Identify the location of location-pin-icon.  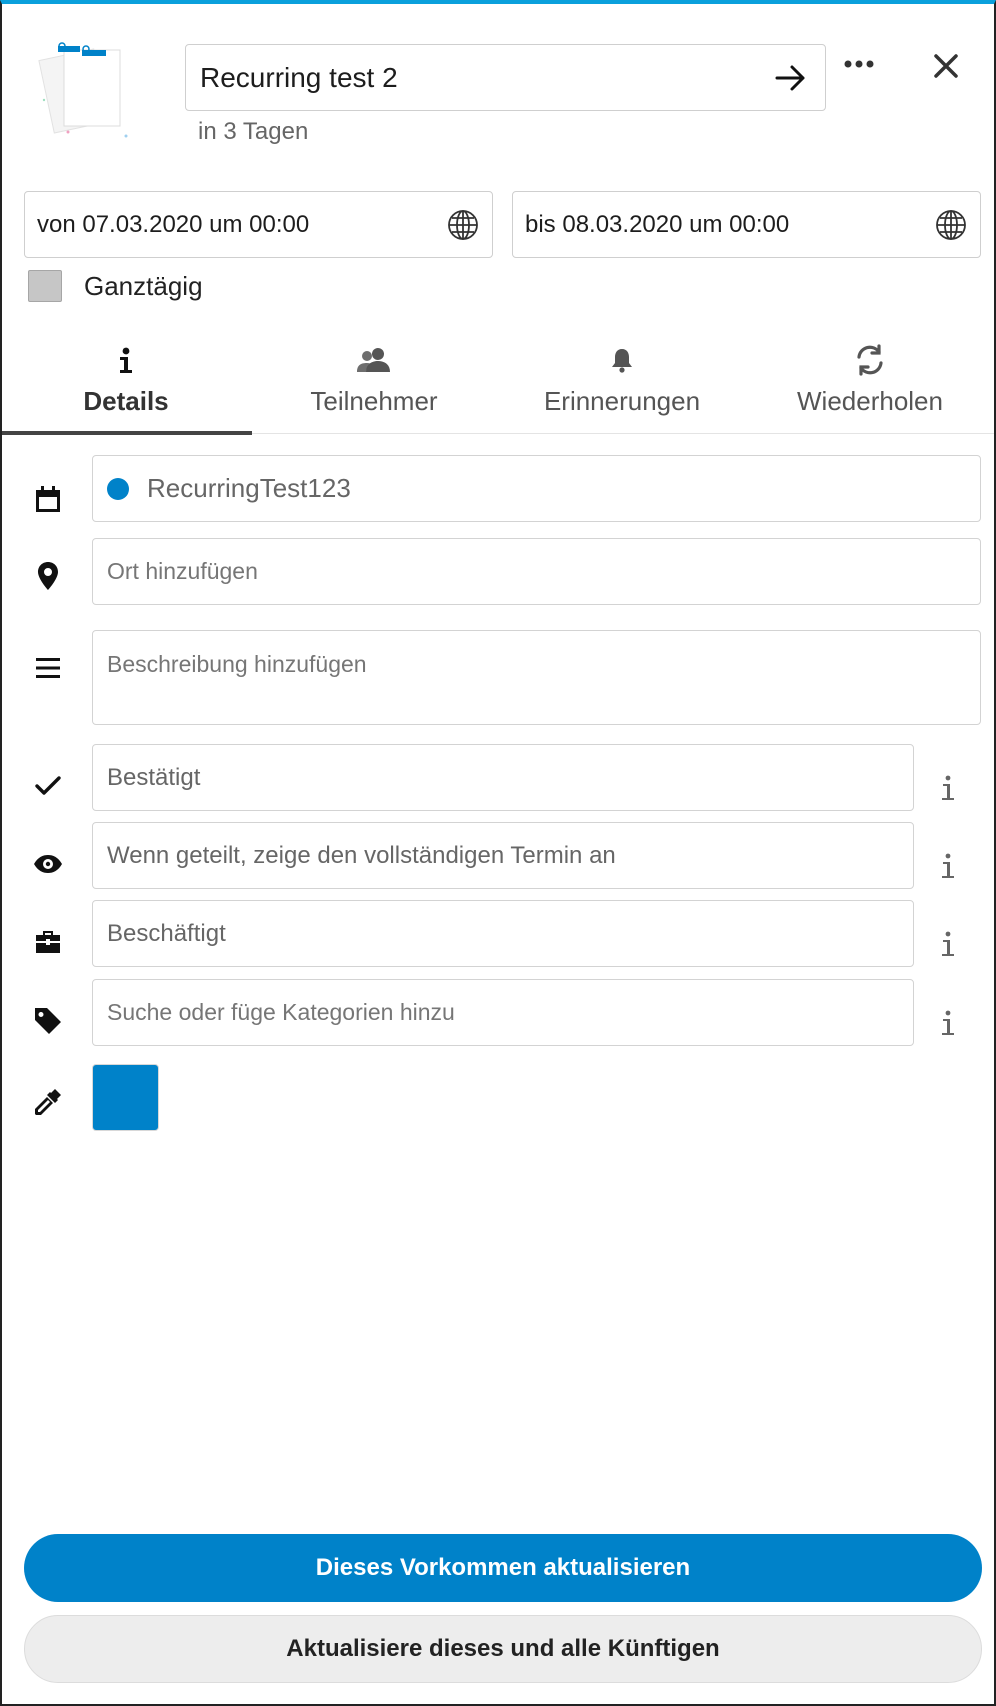
(48, 576).